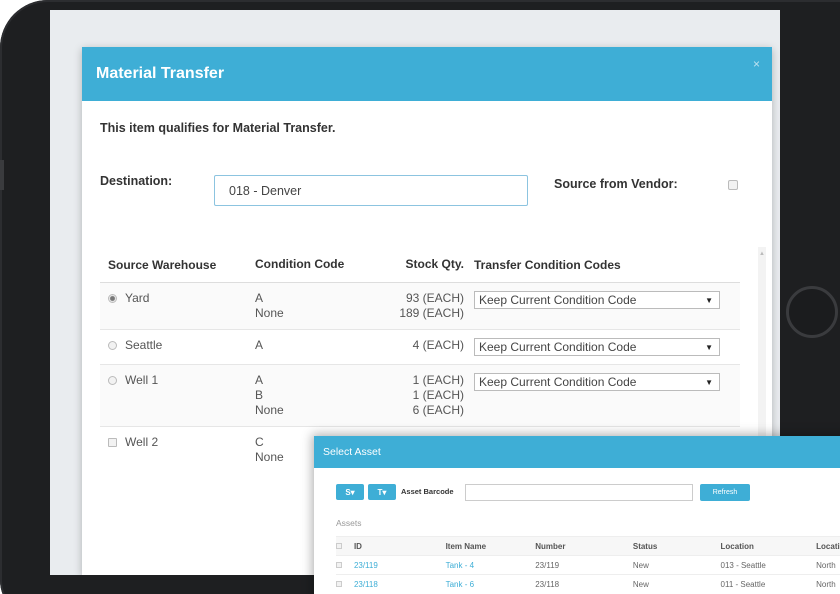  I want to click on warehouse-radio-yard, so click(112, 298).